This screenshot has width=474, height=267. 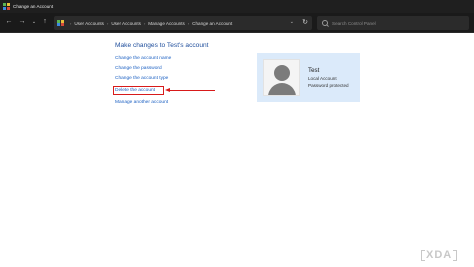 What do you see at coordinates (143, 58) in the screenshot?
I see `change-account-name-link: Change the account name` at bounding box center [143, 58].